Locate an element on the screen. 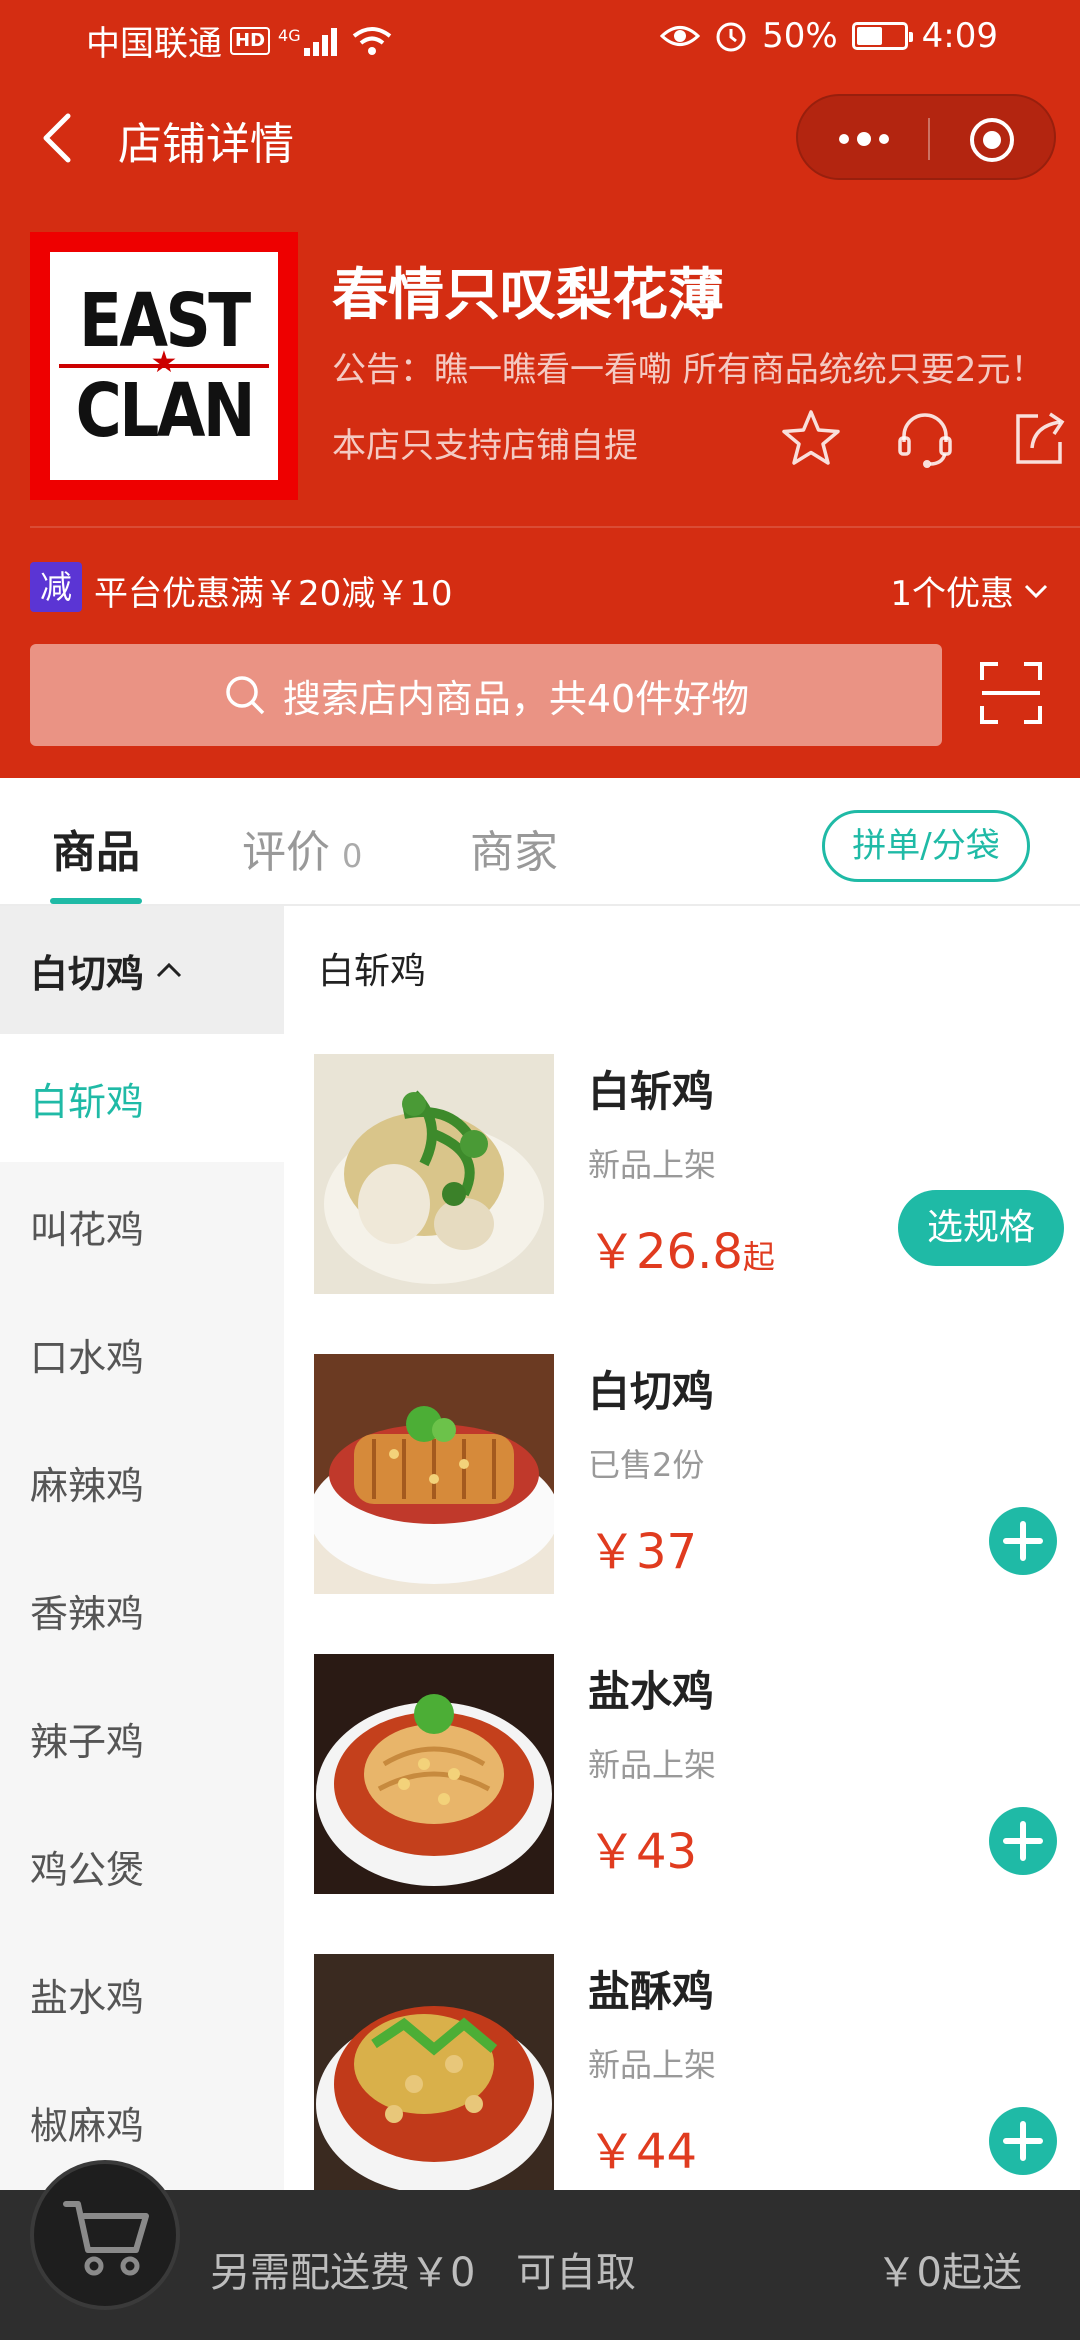 The height and width of the screenshot is (2340, 1080). logo-word-bottom: CLAN is located at coordinates (165, 411).